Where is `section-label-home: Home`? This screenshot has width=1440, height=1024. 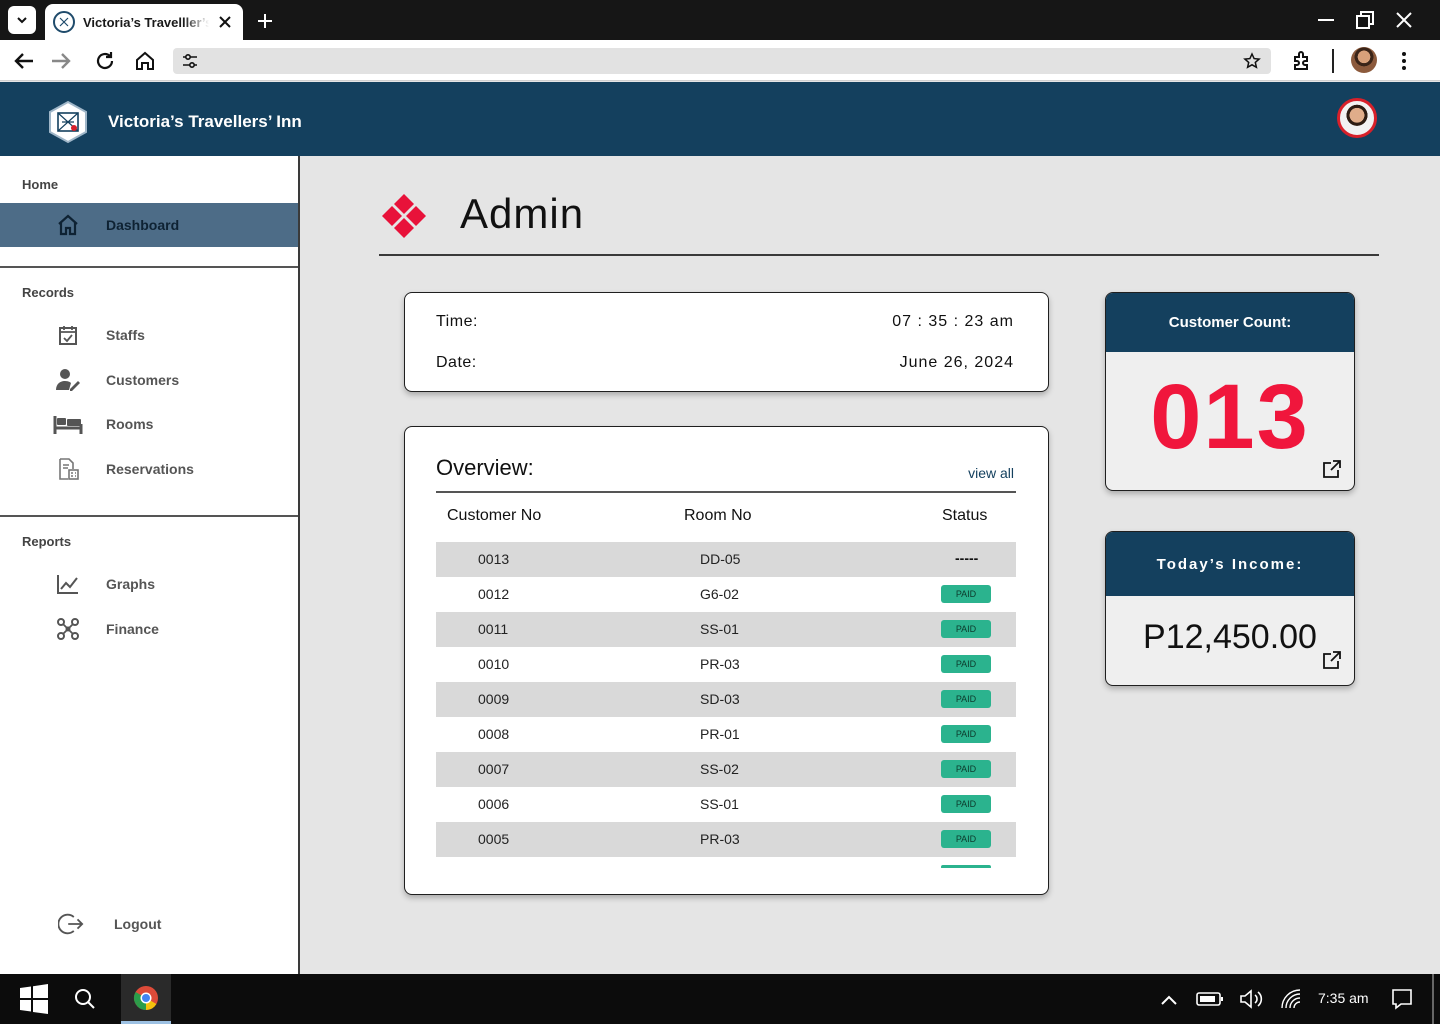
section-label-home: Home is located at coordinates (40, 184).